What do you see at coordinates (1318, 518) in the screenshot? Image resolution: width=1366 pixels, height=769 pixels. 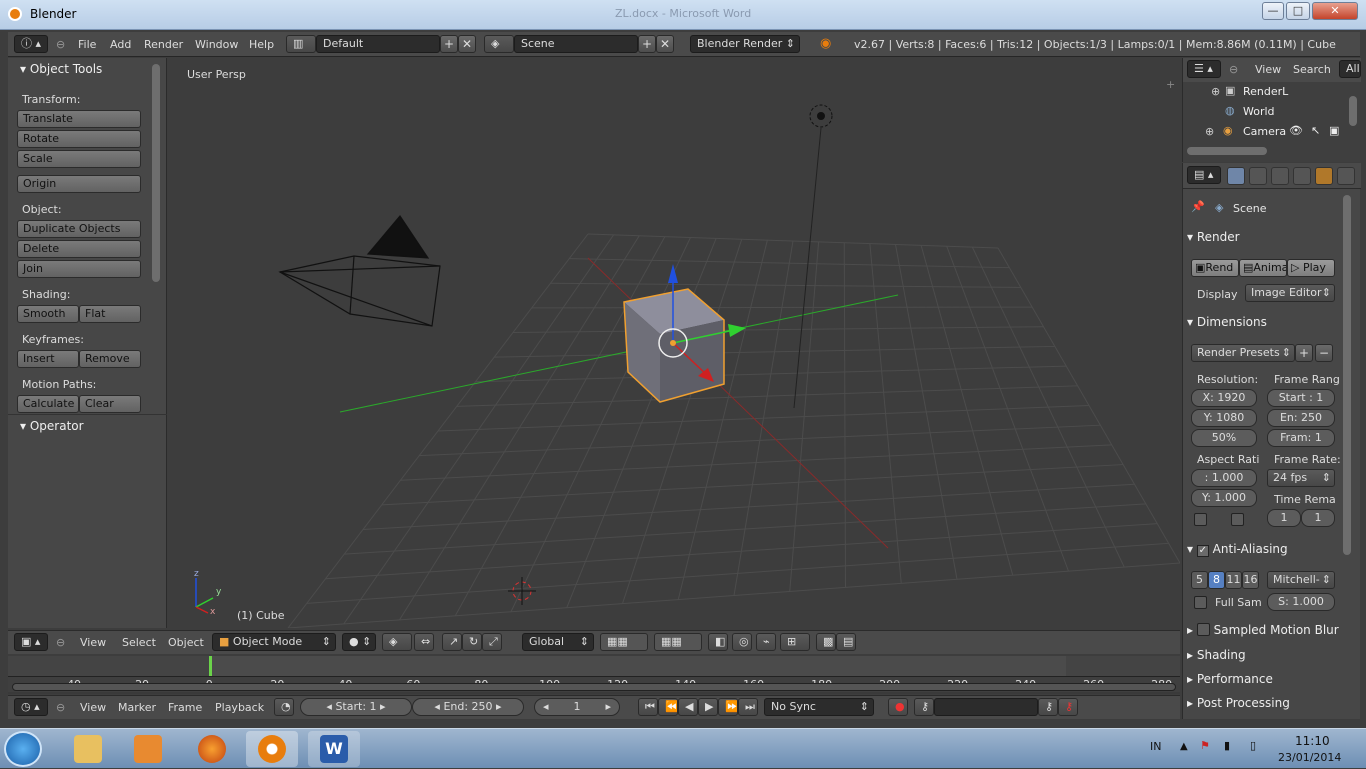 I see `remap-new-field: 1` at bounding box center [1318, 518].